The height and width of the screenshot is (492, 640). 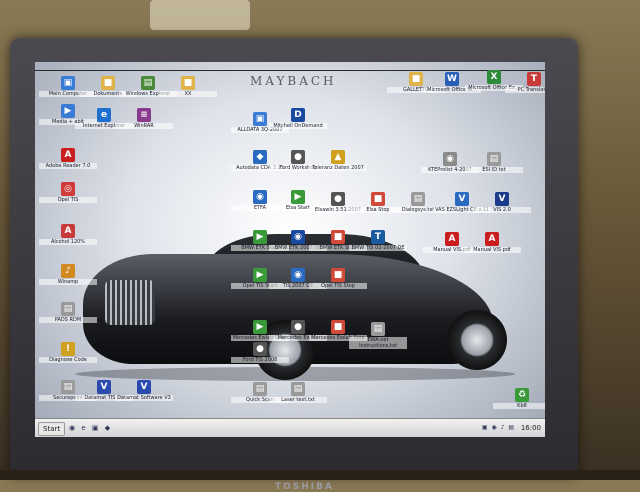 I want to click on desktop-shortcut: A Manual VIS pdf, so click(x=492, y=242).